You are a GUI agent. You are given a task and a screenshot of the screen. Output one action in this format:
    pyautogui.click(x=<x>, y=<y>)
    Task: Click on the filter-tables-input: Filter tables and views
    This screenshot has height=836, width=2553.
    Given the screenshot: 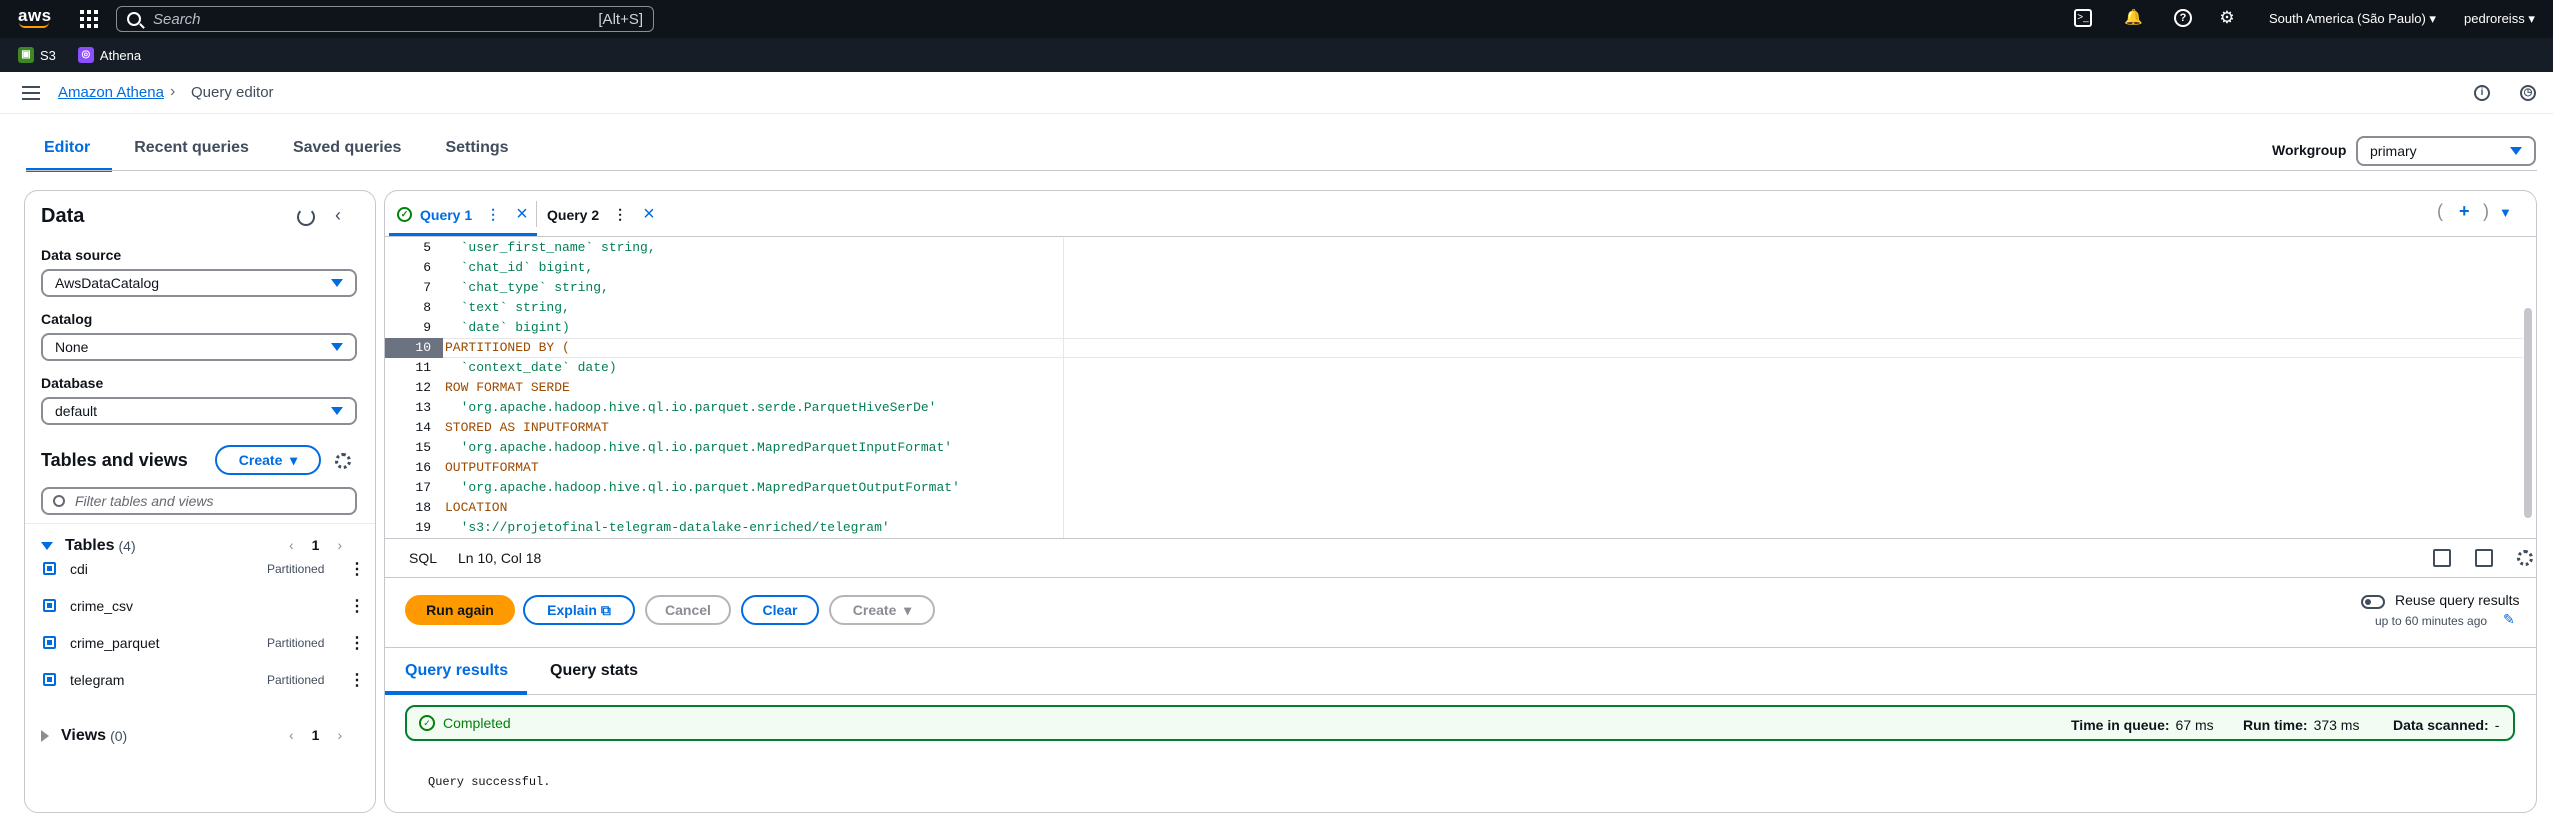 What is the action you would take?
    pyautogui.click(x=199, y=501)
    